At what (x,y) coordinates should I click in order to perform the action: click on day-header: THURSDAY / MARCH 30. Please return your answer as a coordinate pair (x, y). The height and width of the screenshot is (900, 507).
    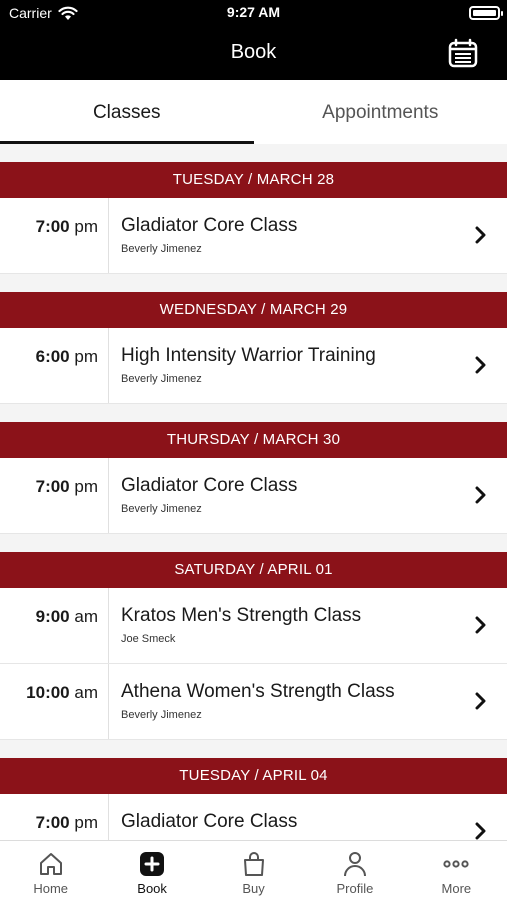
    Looking at the image, I should click on (253, 440).